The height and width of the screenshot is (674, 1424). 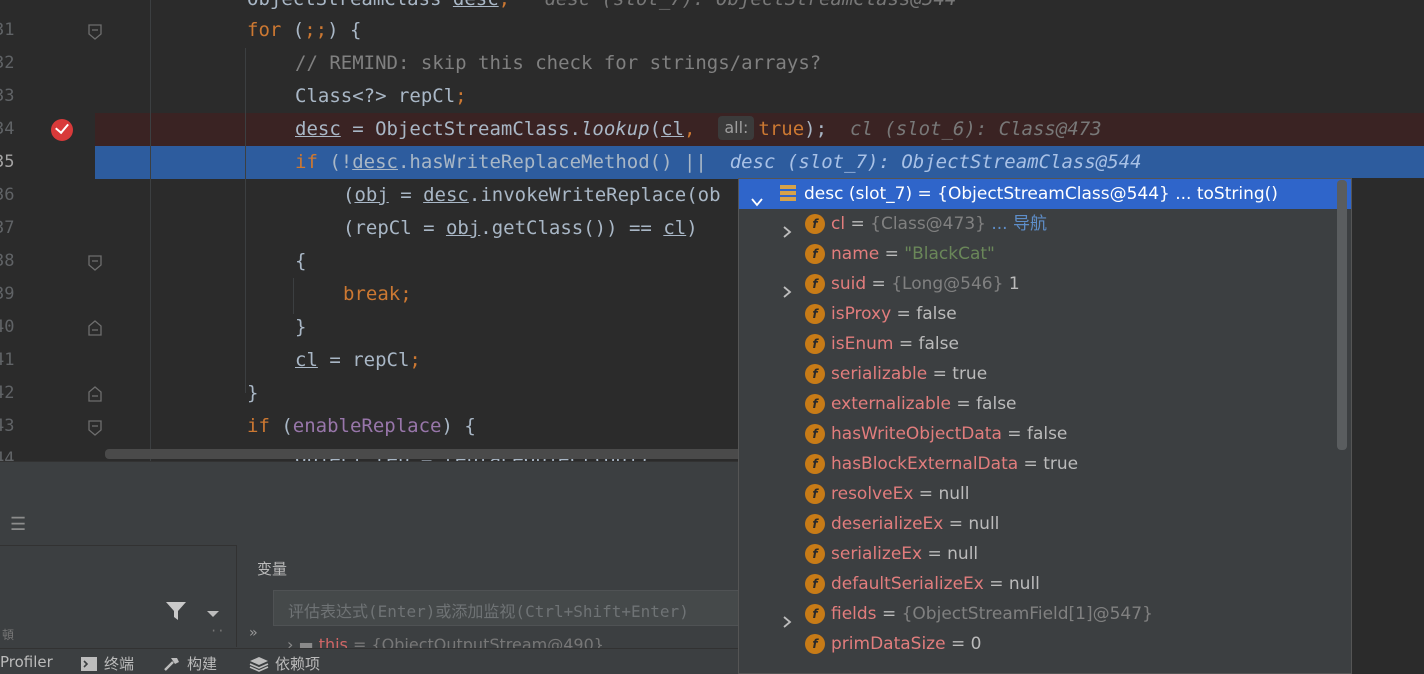 I want to click on code-line-33: Class<?> repCl;, so click(x=381, y=96).